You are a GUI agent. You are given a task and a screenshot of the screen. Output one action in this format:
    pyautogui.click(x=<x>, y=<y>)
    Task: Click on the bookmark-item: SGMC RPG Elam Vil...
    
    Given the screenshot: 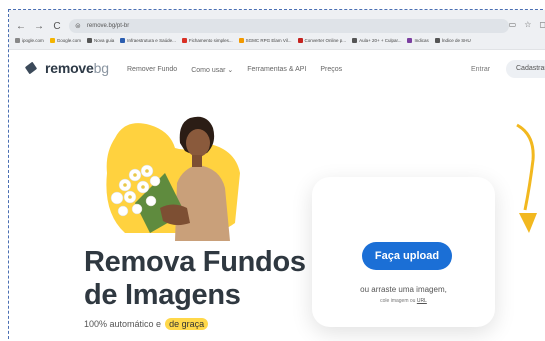 What is the action you would take?
    pyautogui.click(x=265, y=40)
    